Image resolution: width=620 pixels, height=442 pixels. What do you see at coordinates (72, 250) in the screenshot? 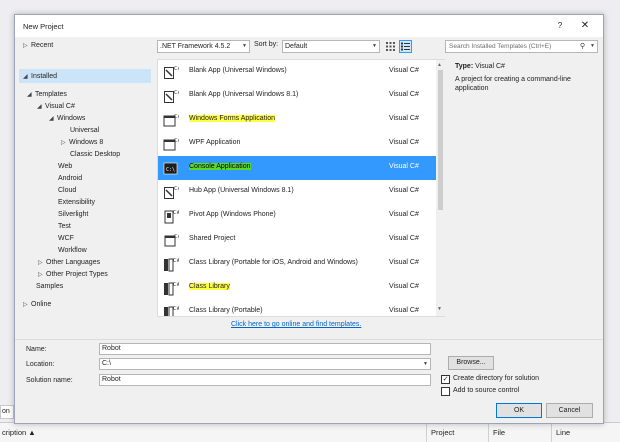
I see `tree-item-workflow: Workflow` at bounding box center [72, 250].